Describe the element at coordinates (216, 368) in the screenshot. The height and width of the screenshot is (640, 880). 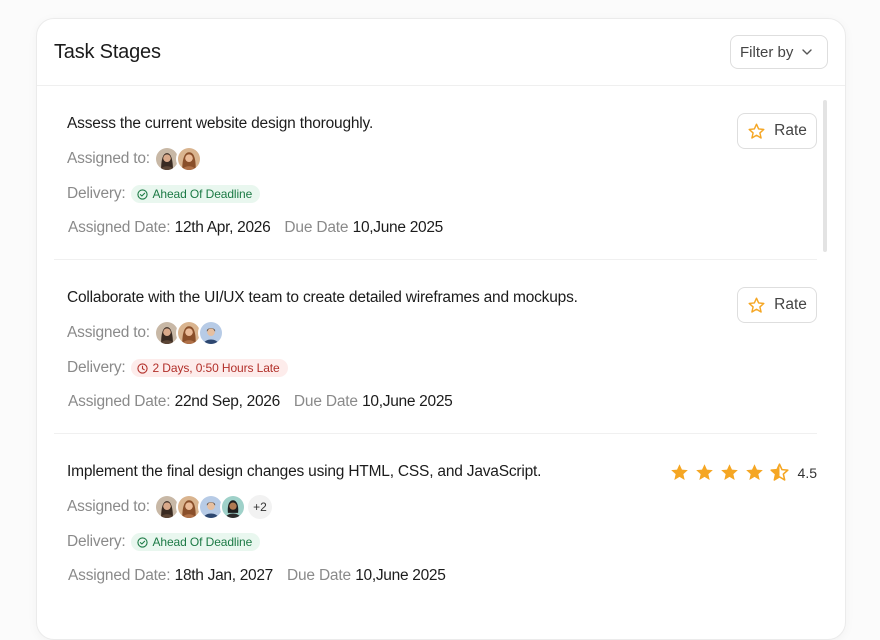
I see `delivery-status: 2 Days, 0:50 Hours Late` at that location.